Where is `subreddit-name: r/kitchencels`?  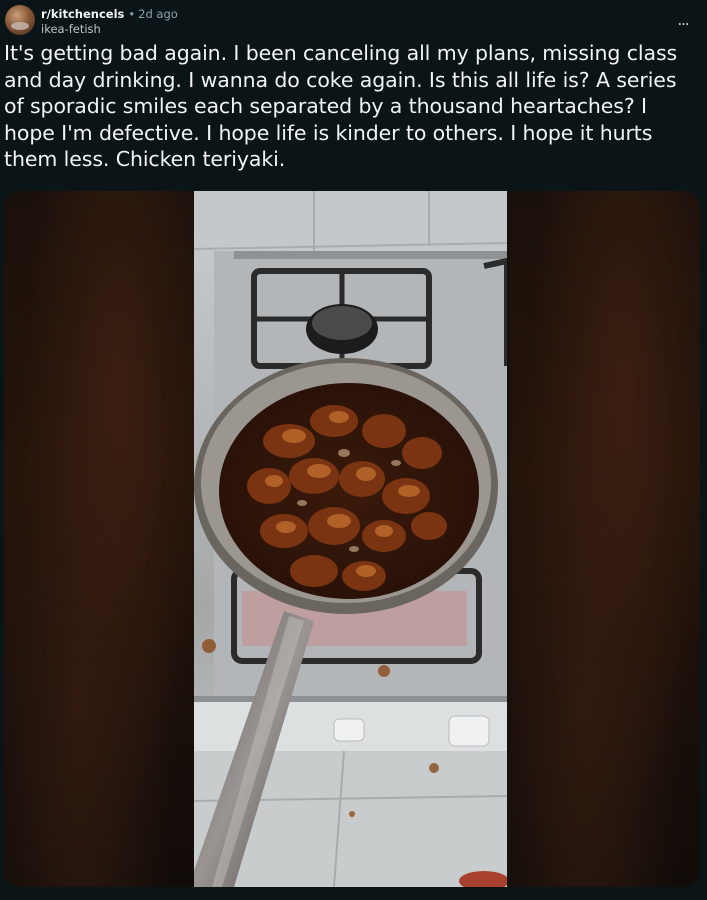 subreddit-name: r/kitchencels is located at coordinates (82, 14).